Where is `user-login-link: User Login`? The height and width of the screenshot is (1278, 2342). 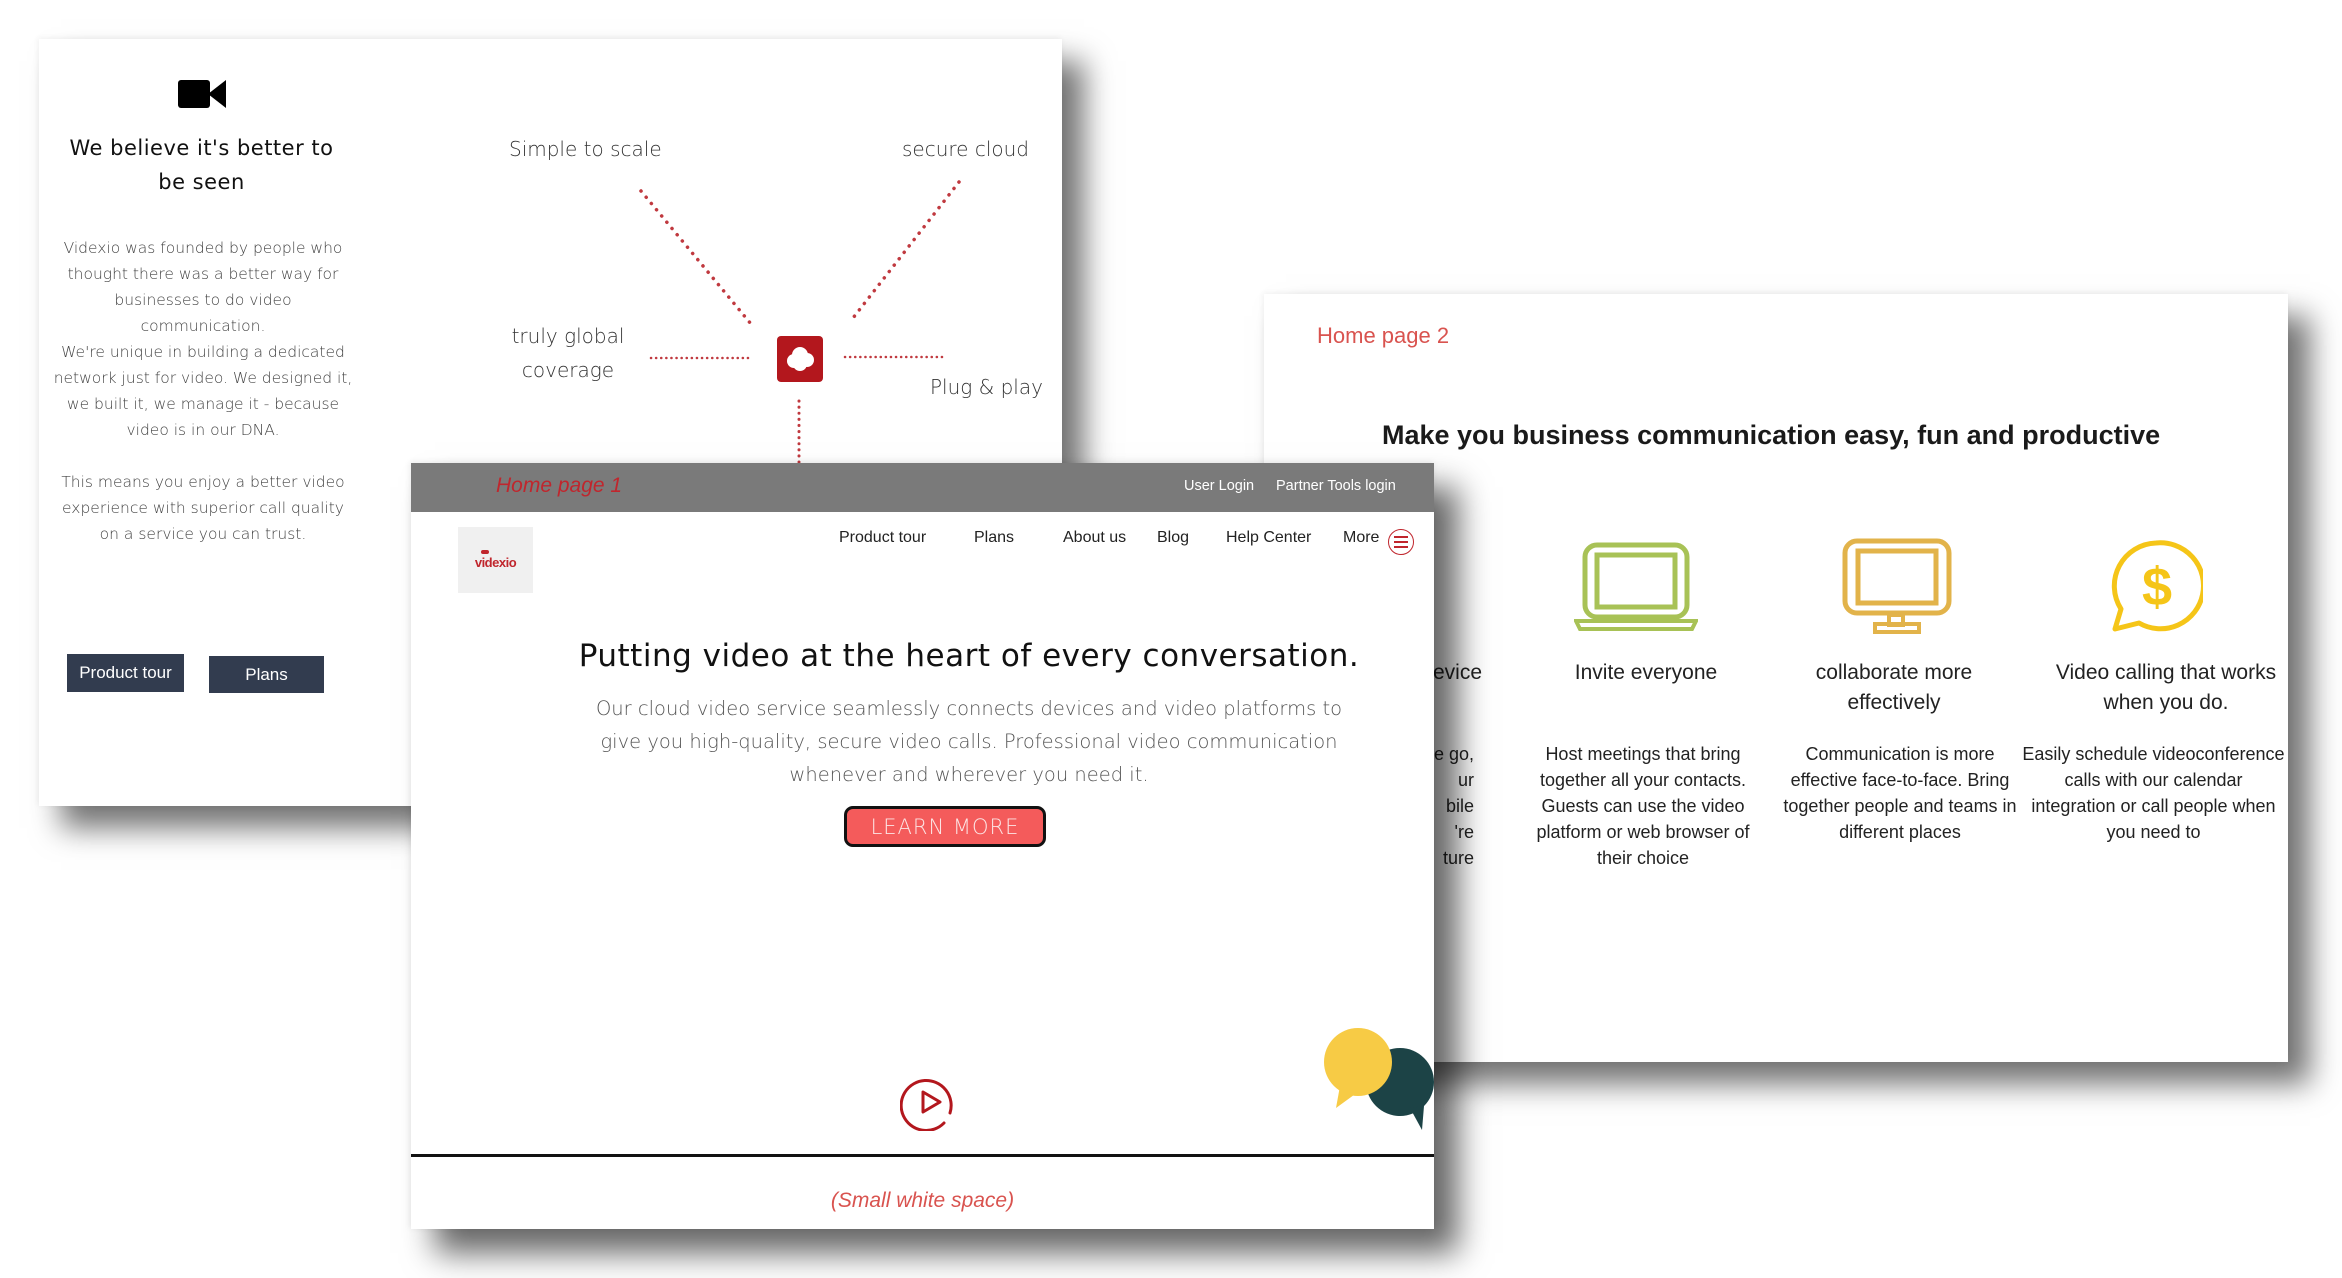
user-login-link: User Login is located at coordinates (1219, 486).